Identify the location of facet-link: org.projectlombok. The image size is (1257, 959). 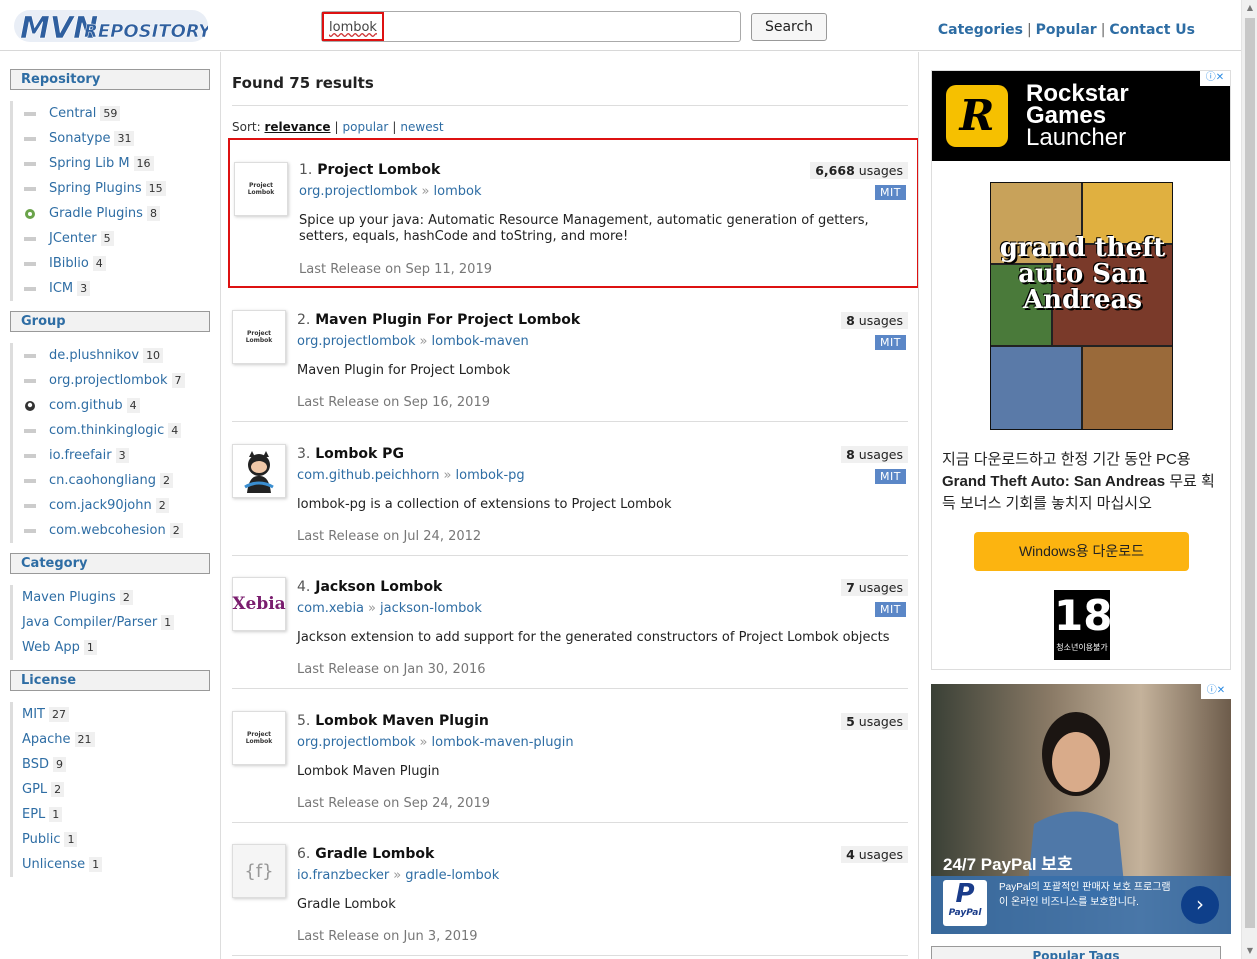
(108, 380).